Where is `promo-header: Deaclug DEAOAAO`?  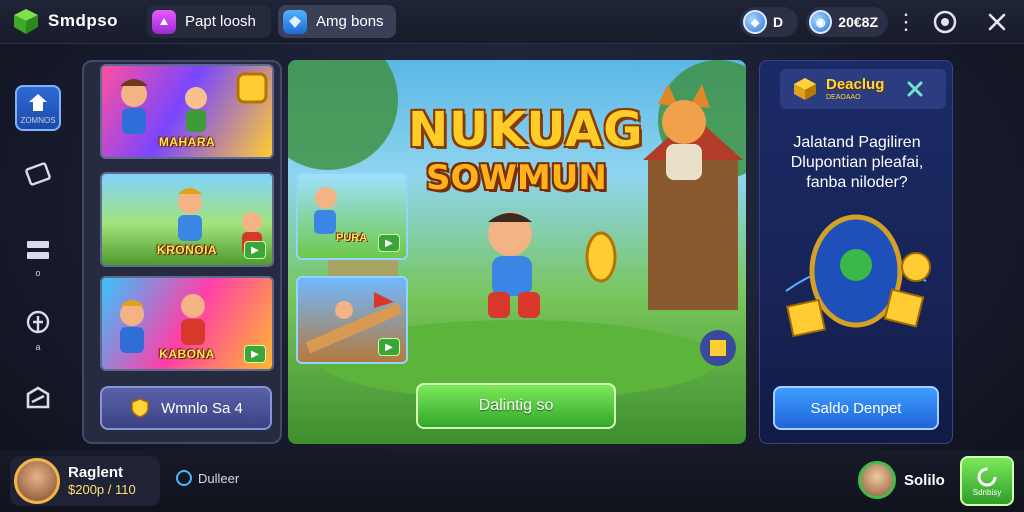 promo-header: Deaclug DEAOAAO is located at coordinates (863, 89).